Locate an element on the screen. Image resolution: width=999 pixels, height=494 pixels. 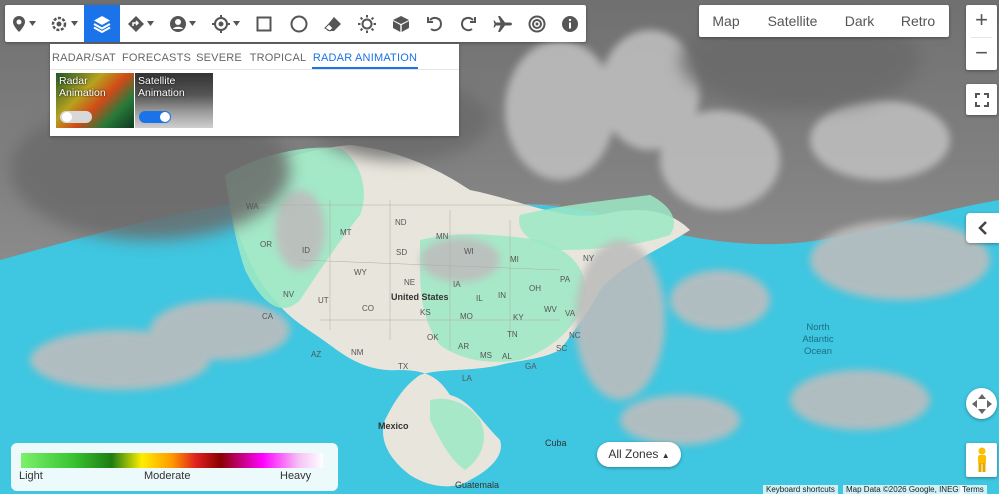
map-data-attribution: Map Data ©2026 Google, INEGI is located at coordinates (903, 489).